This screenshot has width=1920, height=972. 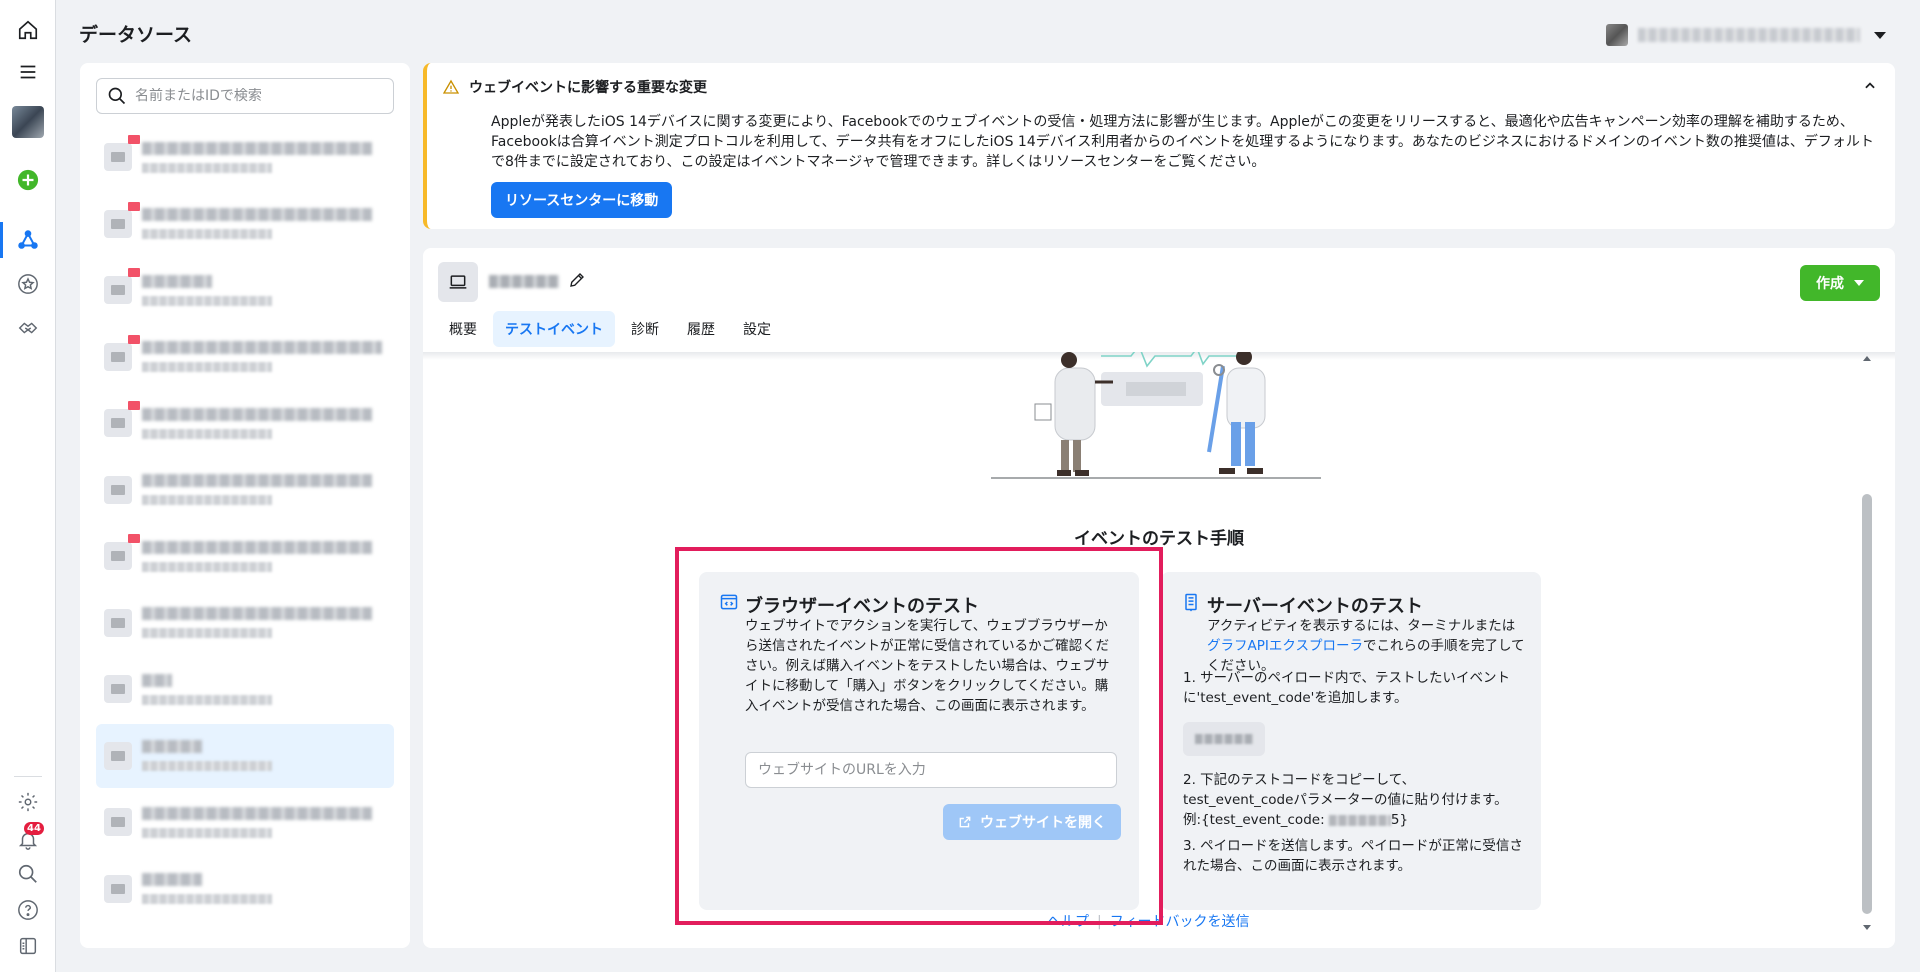 What do you see at coordinates (931, 770) in the screenshot?
I see `website-url-input` at bounding box center [931, 770].